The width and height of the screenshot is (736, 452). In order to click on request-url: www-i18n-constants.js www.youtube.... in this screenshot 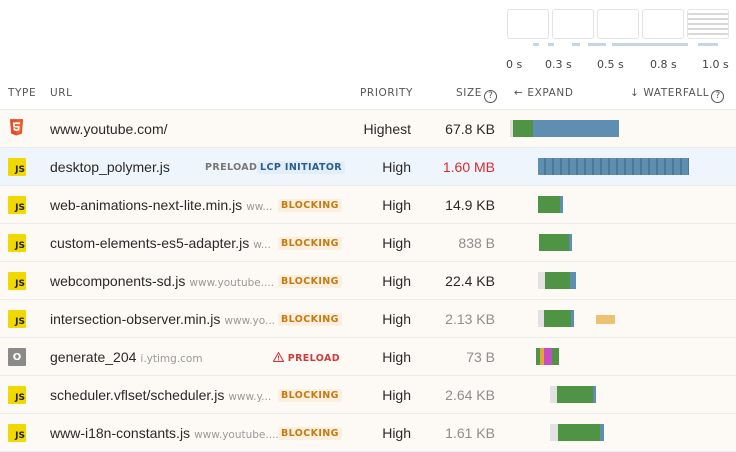, I will do `click(164, 433)`.